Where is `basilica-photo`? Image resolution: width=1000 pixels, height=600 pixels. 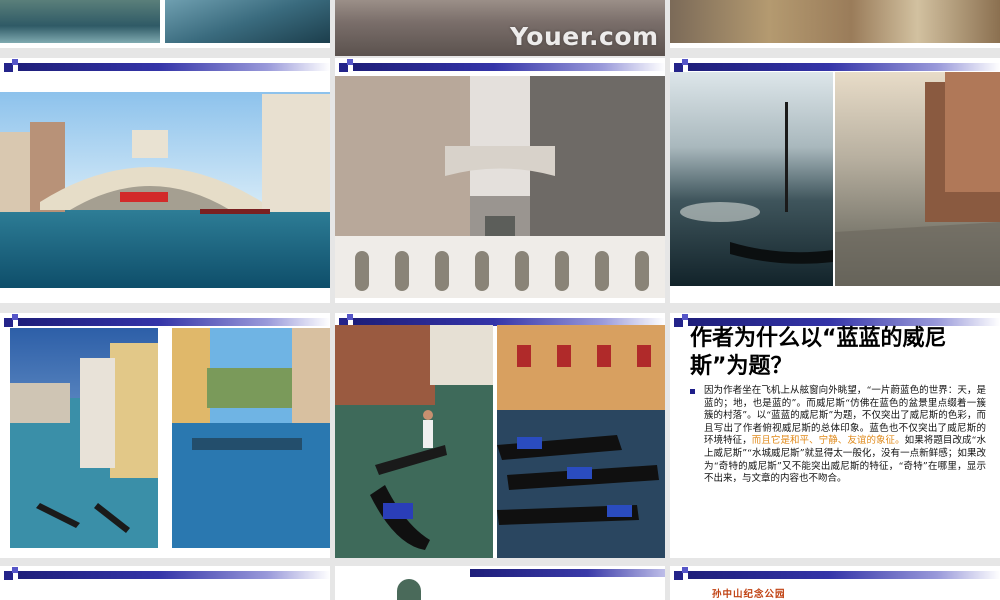 basilica-photo is located at coordinates (835, 21).